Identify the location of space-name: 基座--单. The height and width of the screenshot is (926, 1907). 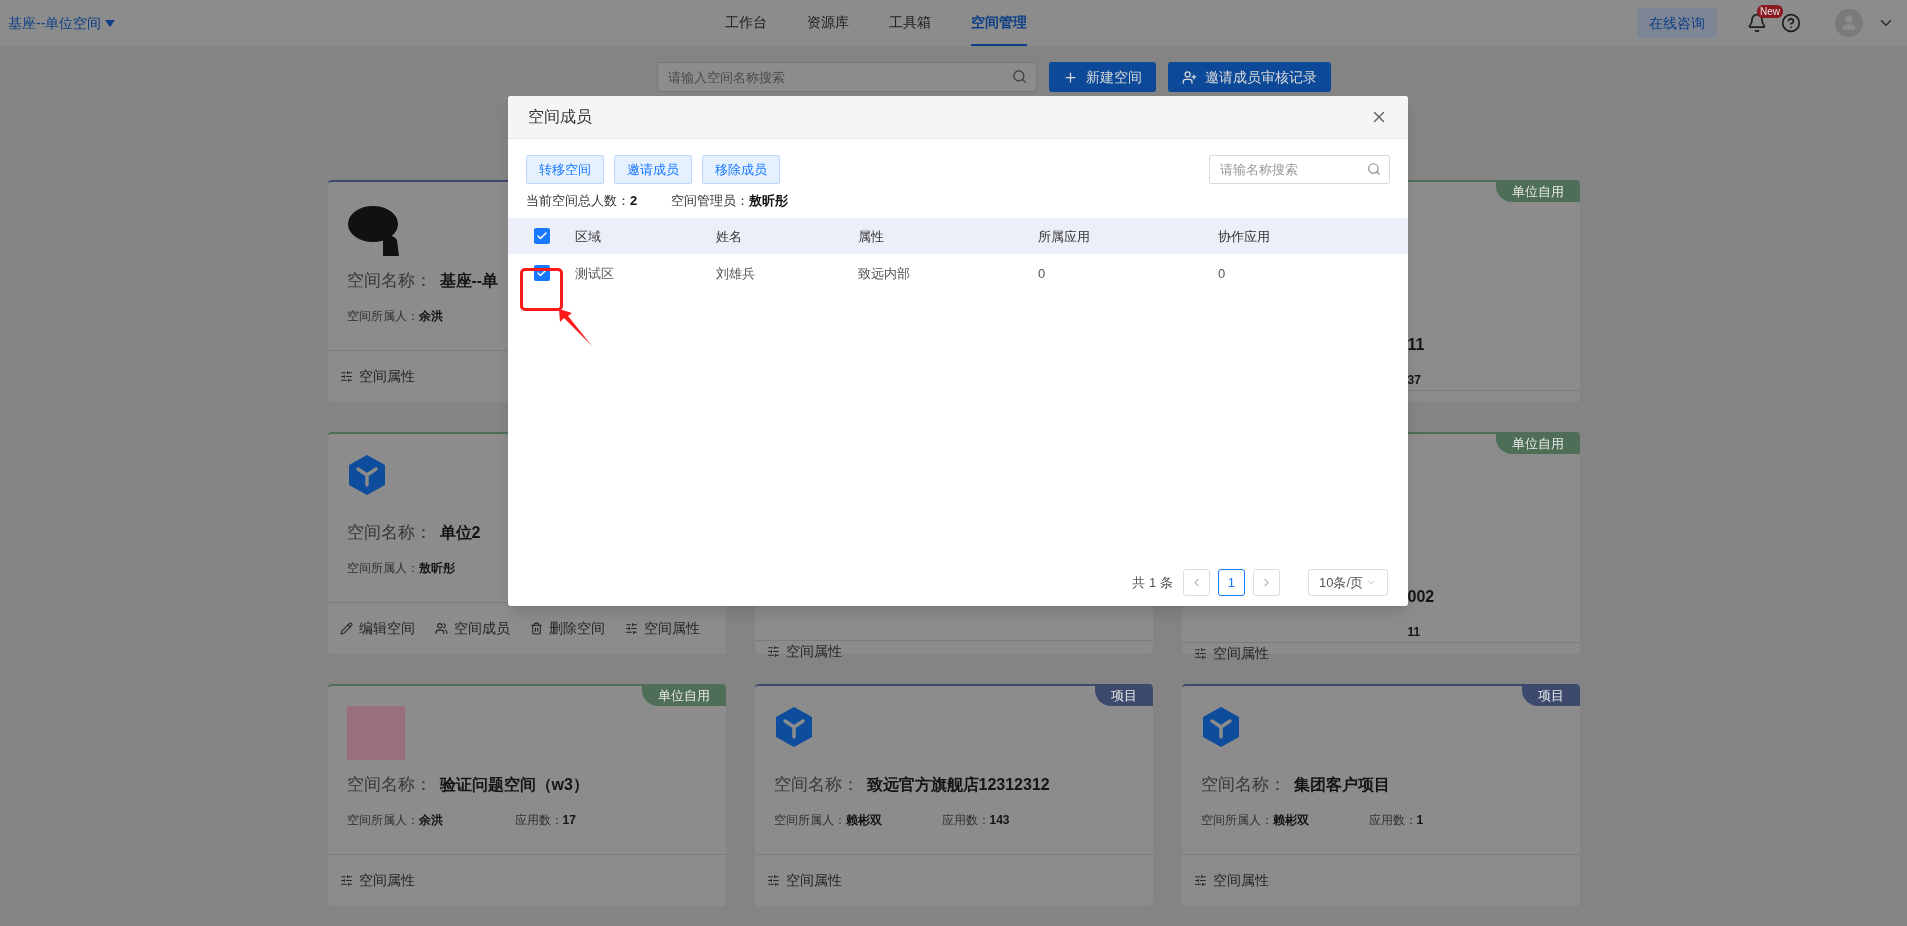
(469, 281).